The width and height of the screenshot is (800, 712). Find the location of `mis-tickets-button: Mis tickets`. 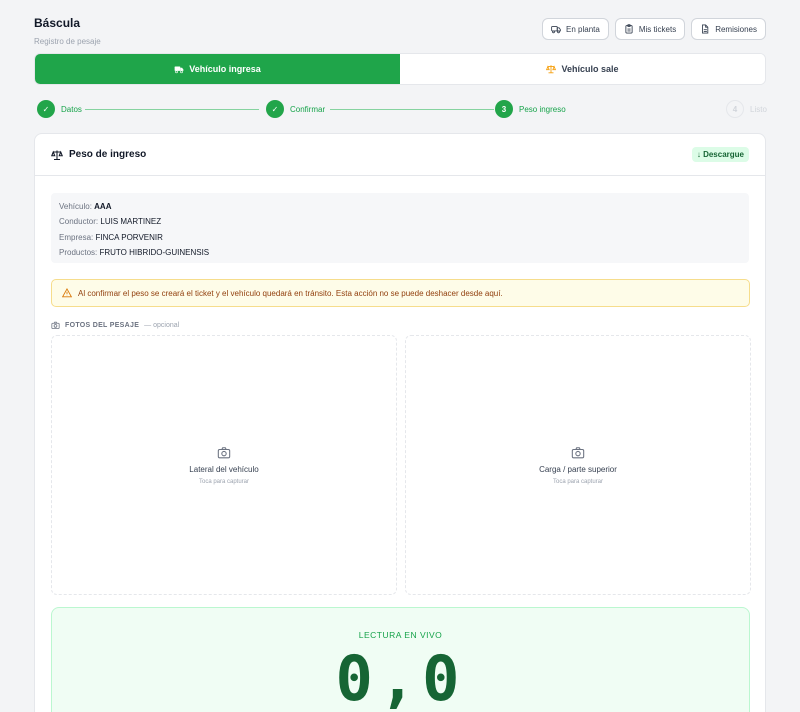

mis-tickets-button: Mis tickets is located at coordinates (650, 29).